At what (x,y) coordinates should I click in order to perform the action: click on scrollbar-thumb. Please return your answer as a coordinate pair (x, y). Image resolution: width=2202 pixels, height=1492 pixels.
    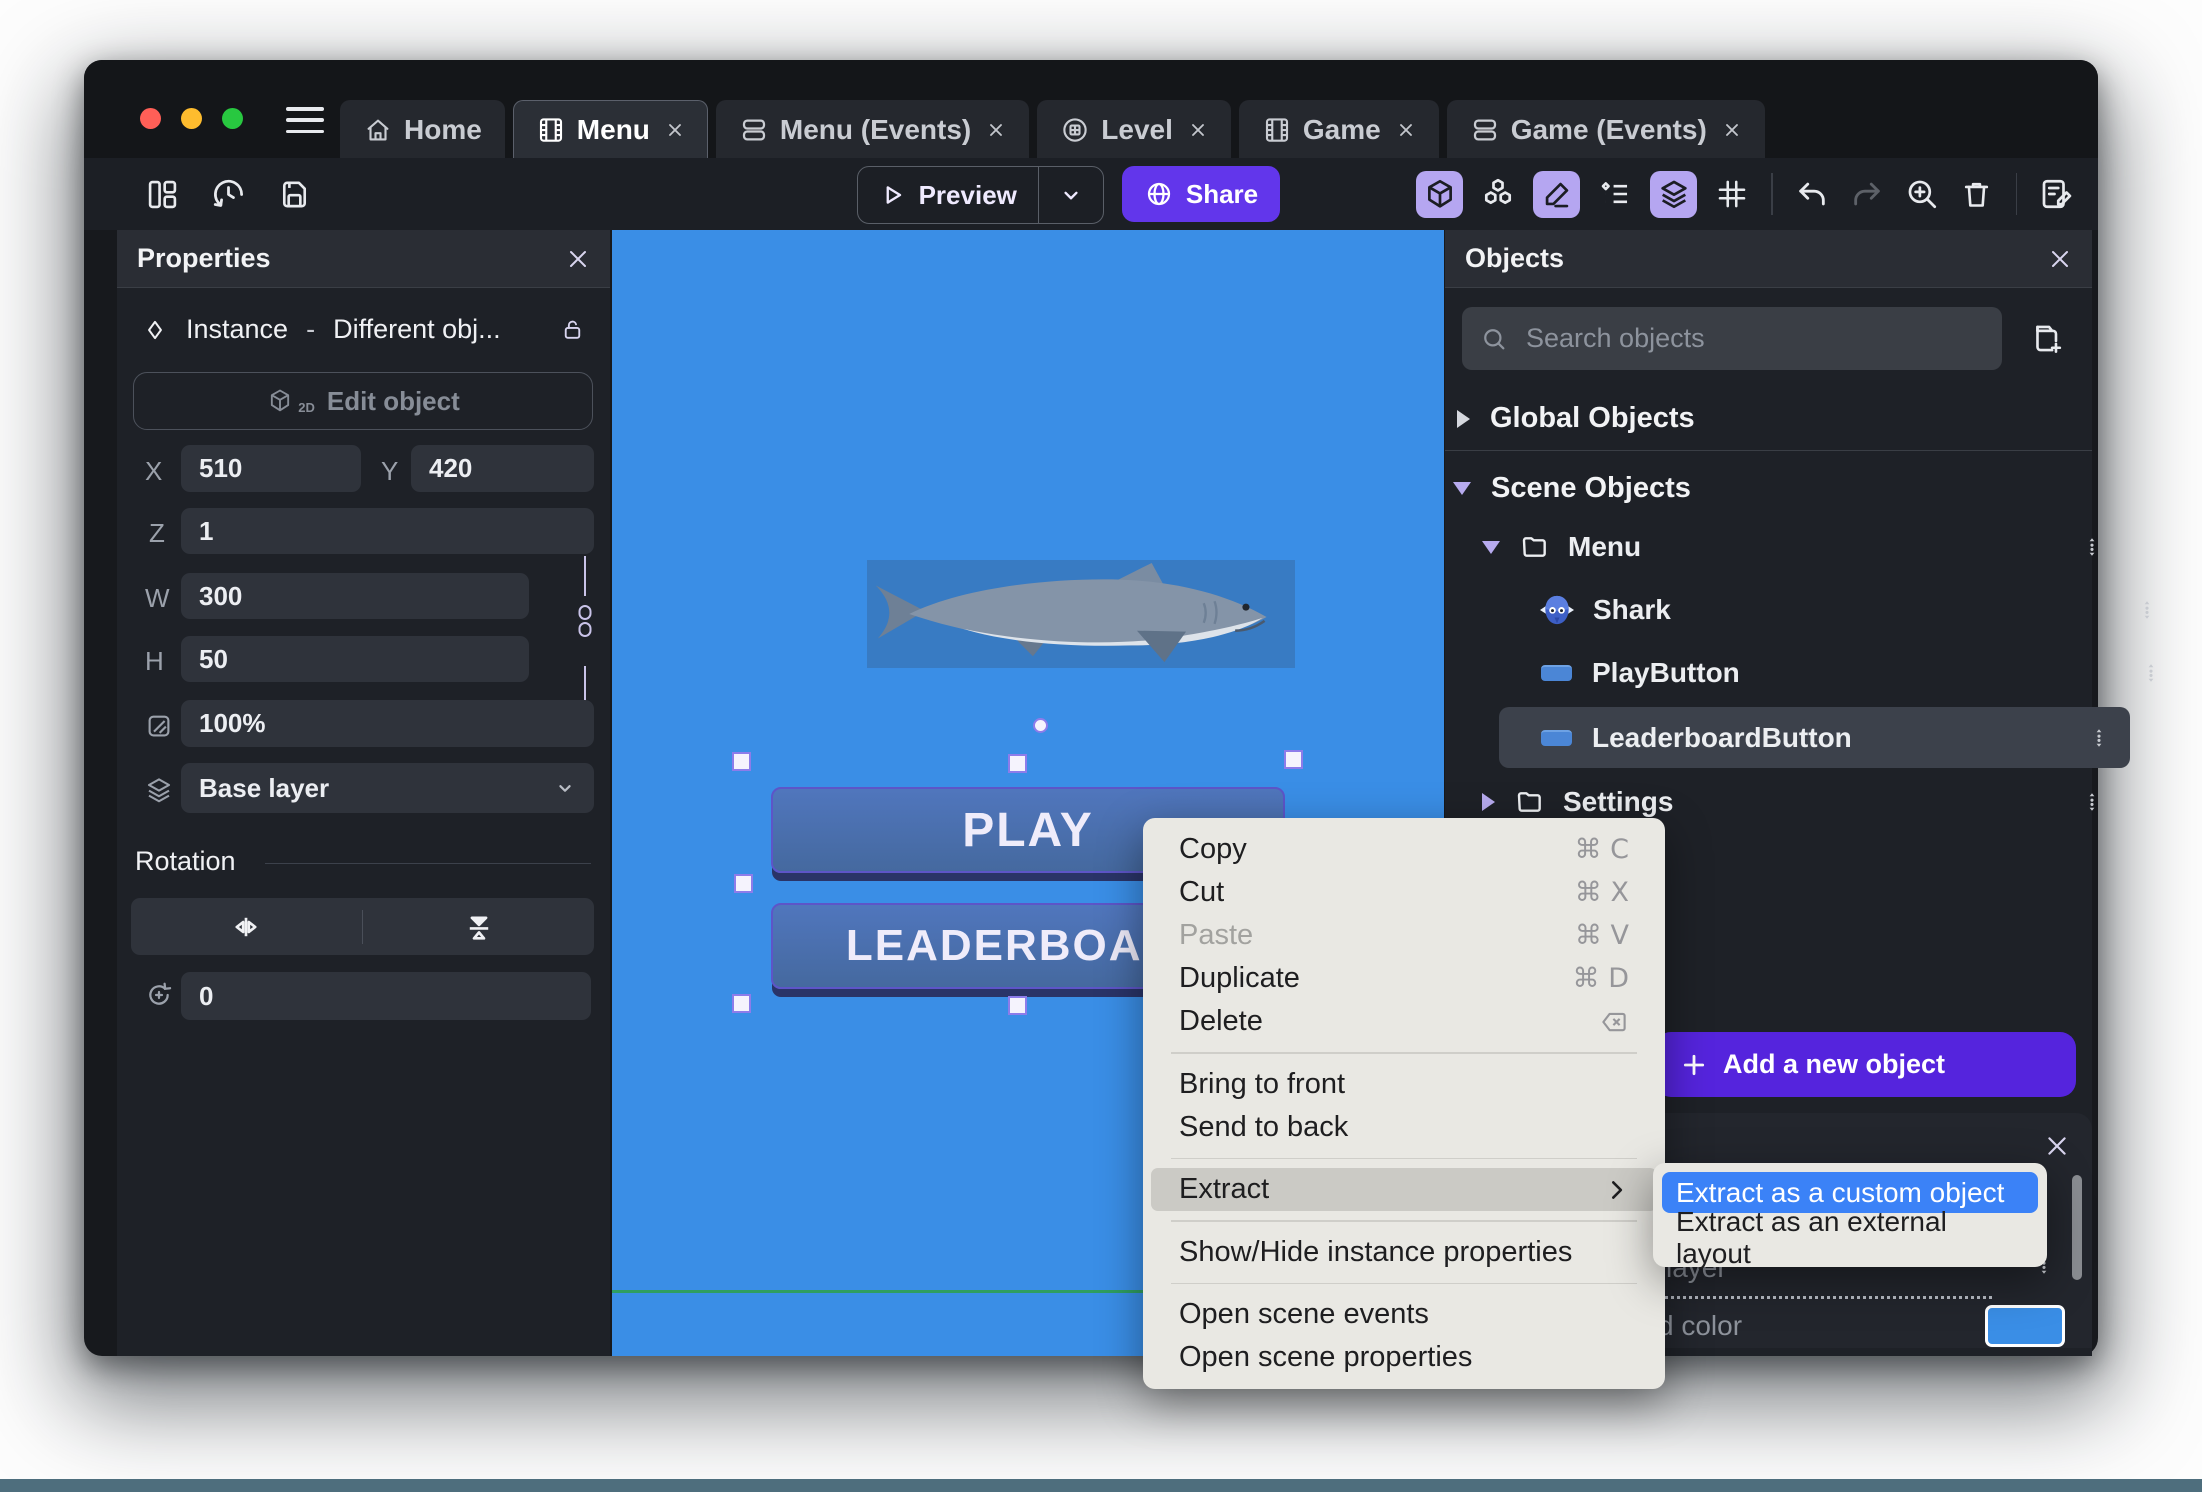
    Looking at the image, I should click on (2077, 1227).